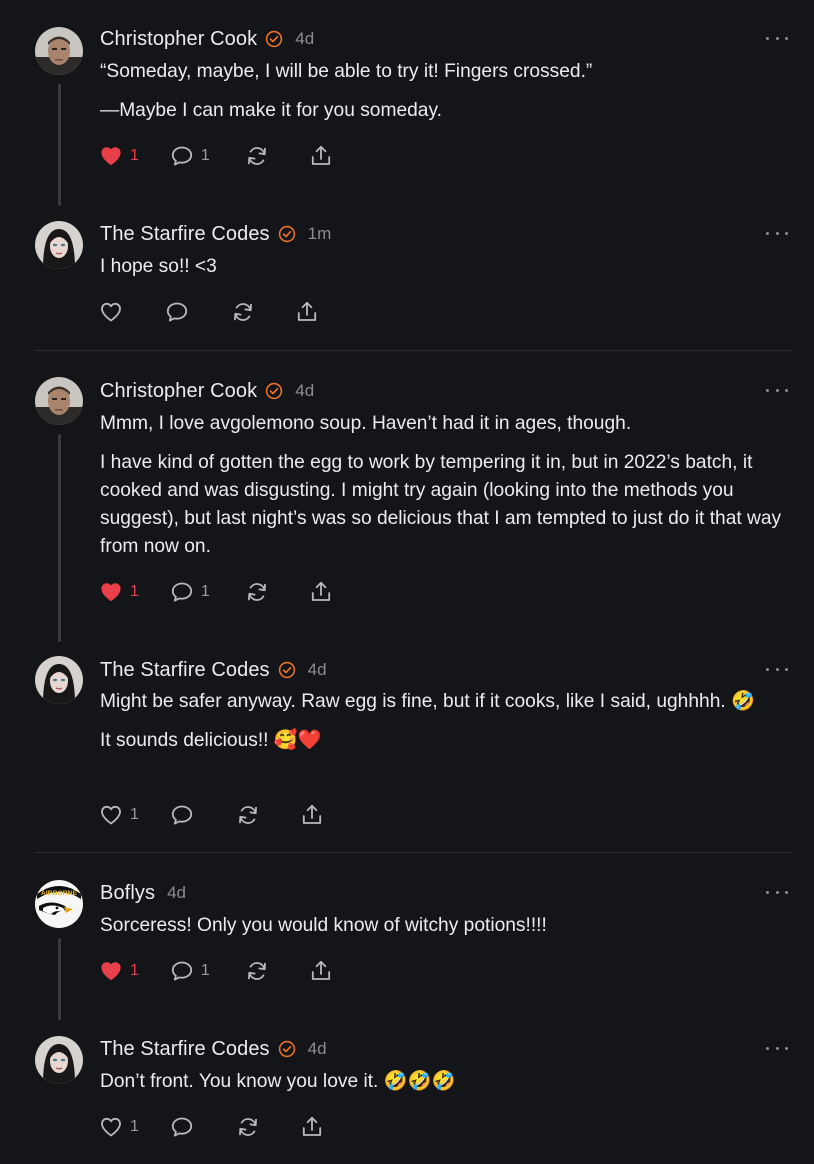 Image resolution: width=814 pixels, height=1164 pixels. I want to click on comment-header: Boflys 4d, so click(143, 893).